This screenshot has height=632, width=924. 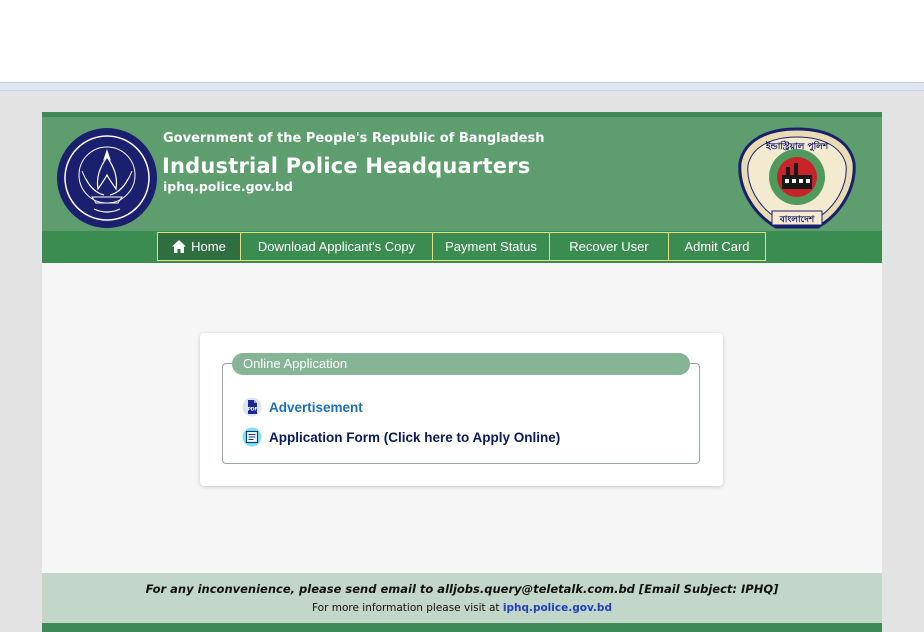 I want to click on nav-recover-label: Recover User, so click(x=609, y=246).